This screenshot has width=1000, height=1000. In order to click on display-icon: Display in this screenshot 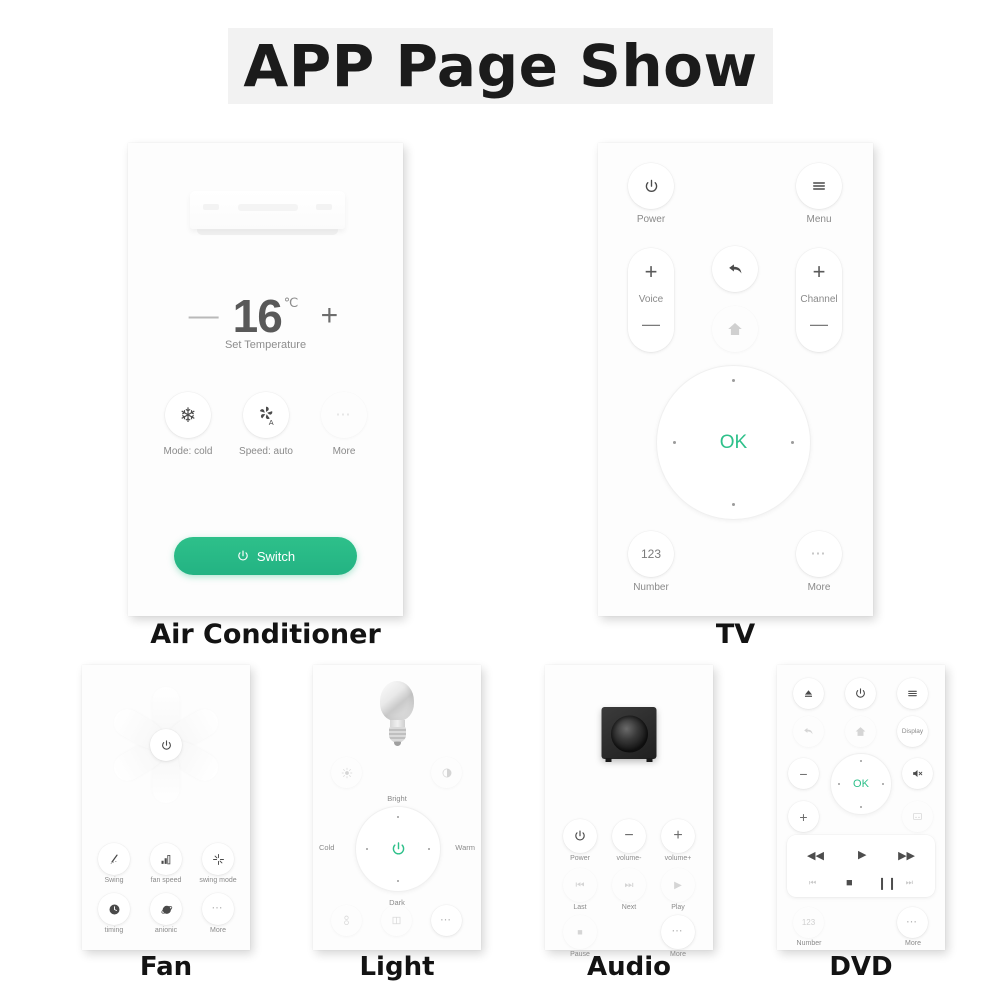, I will do `click(912, 731)`.